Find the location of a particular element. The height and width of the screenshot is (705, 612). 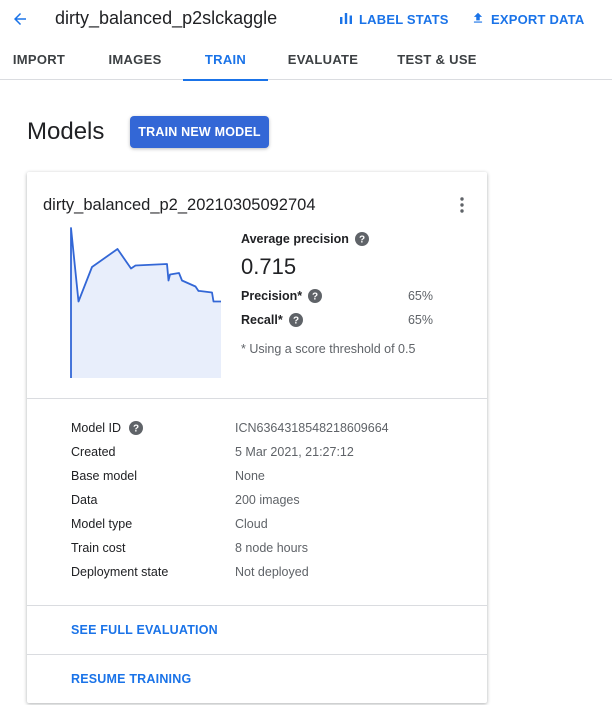

recall-row: Recall* ? 65% is located at coordinates (337, 320).